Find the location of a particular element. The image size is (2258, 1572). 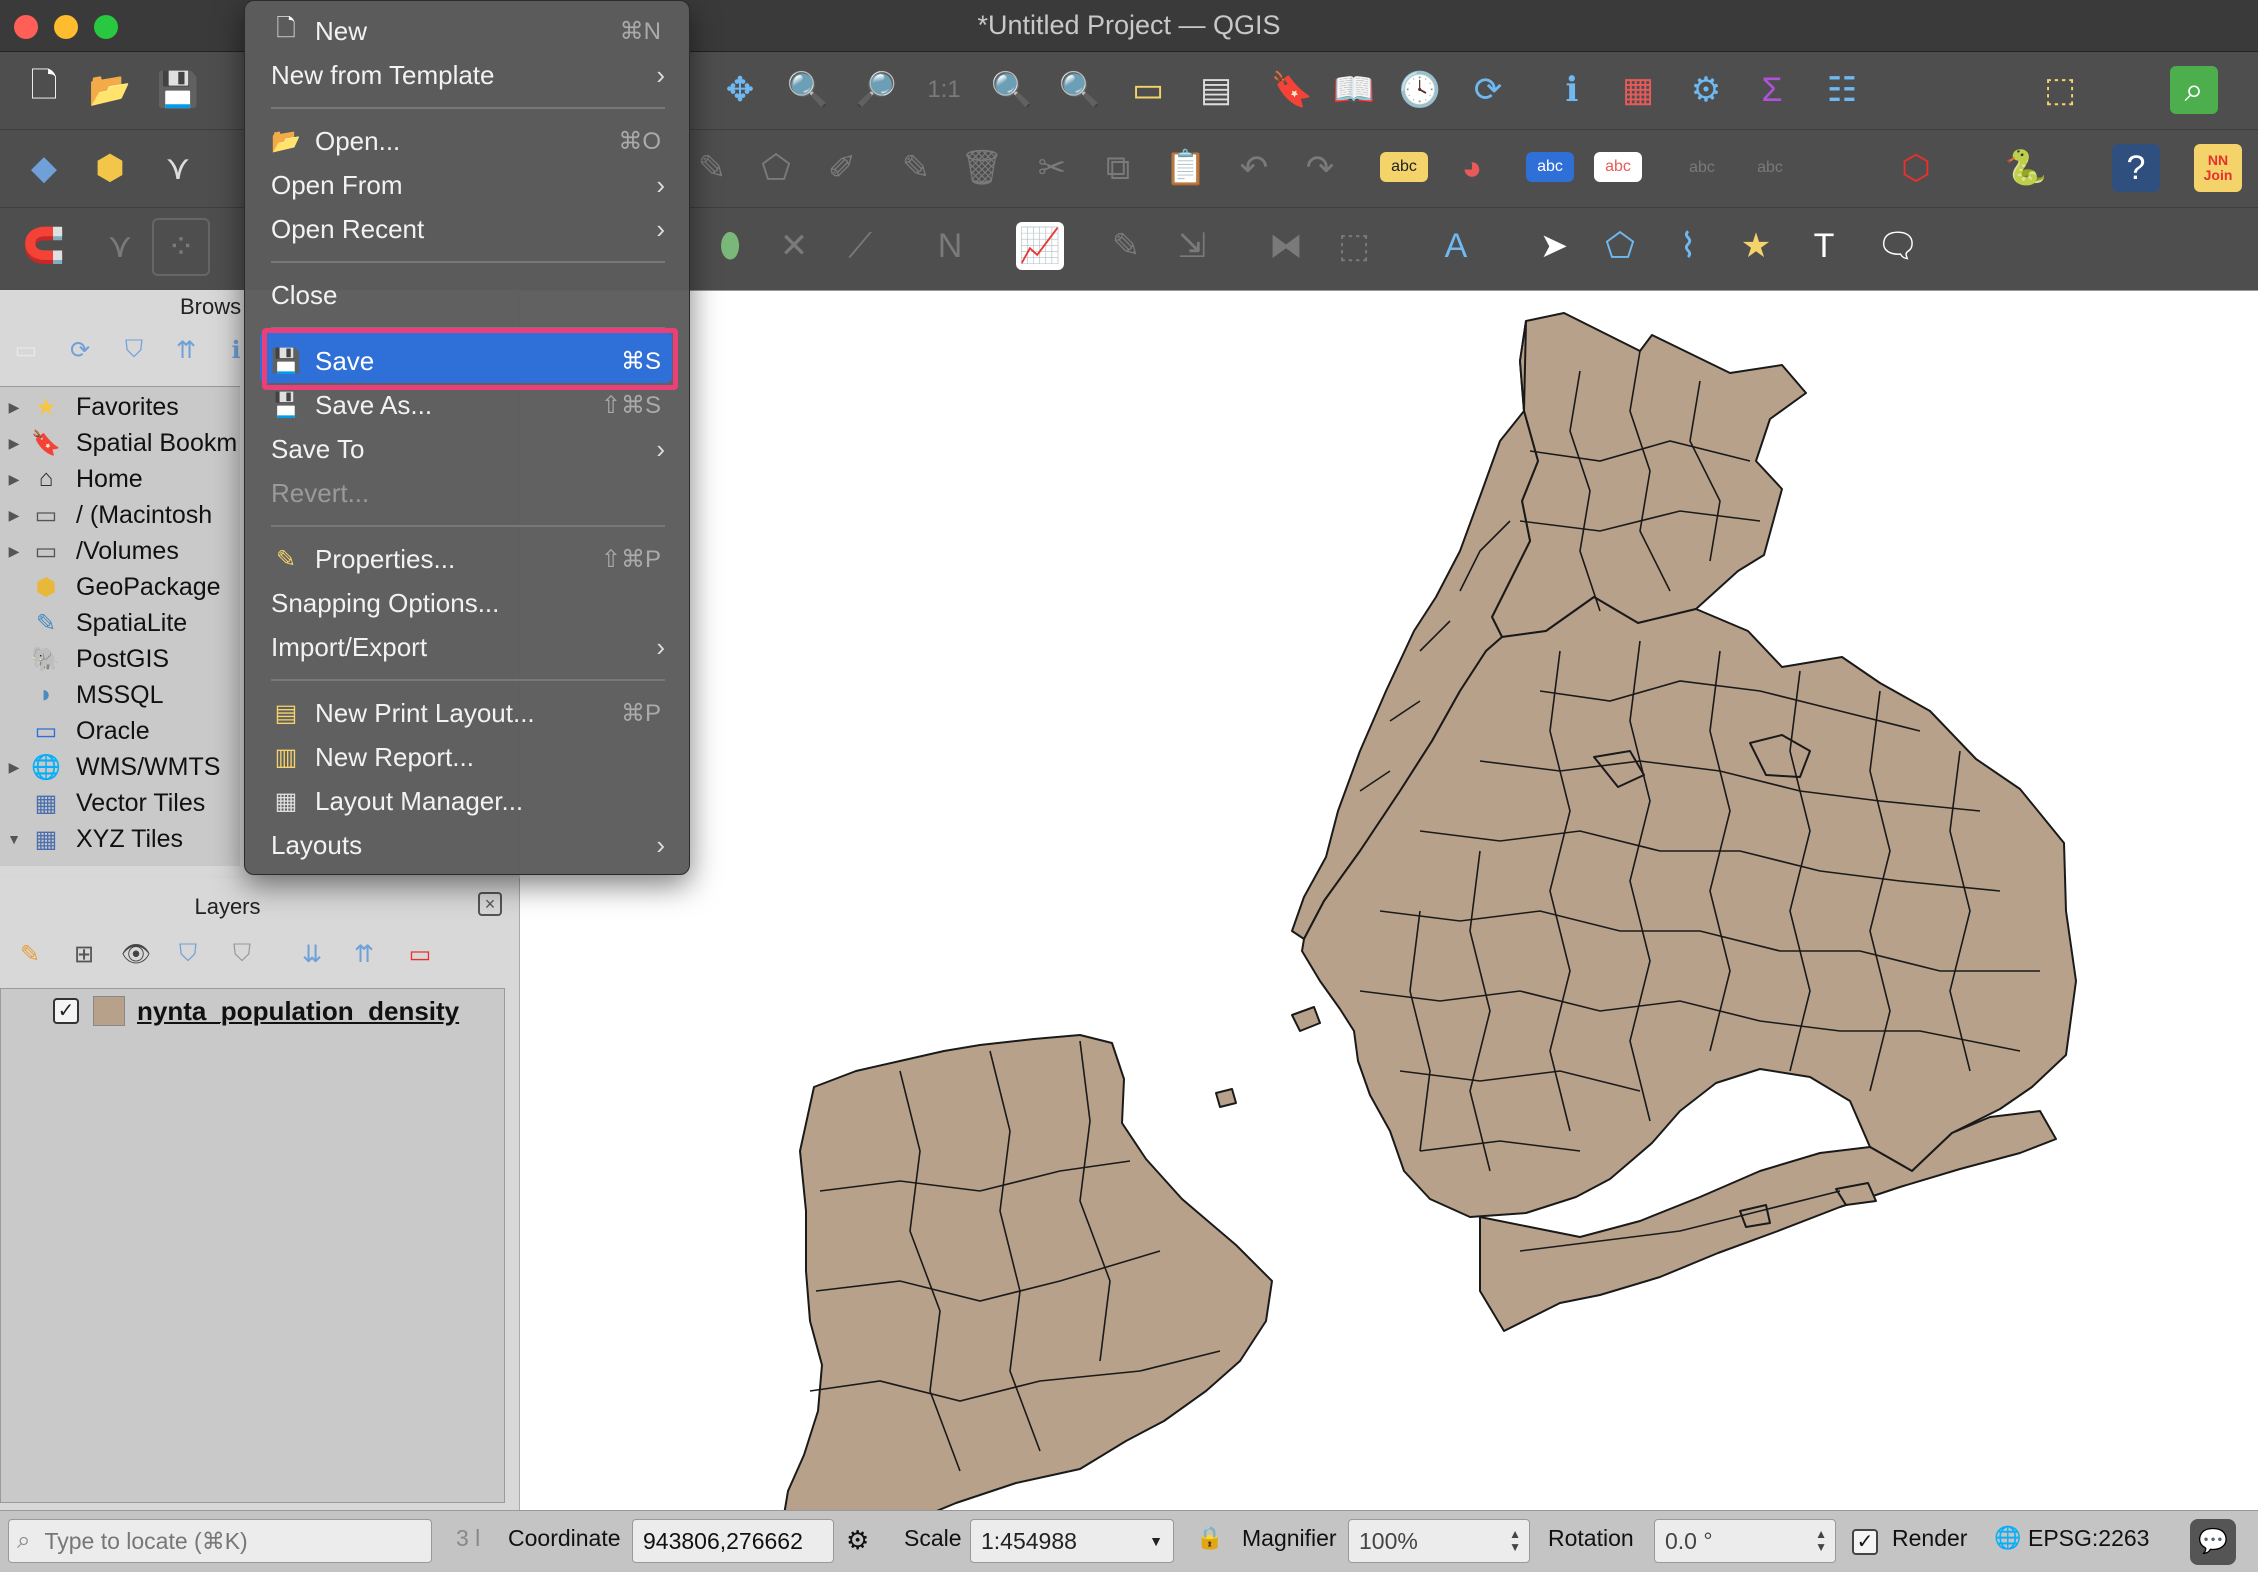

render-checkbox: ✓ is located at coordinates (1865, 1542).